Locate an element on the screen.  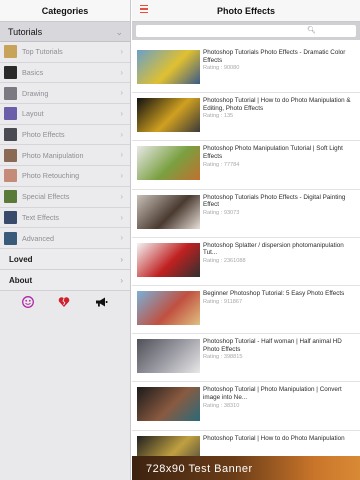
category-item: Top Tutorials › is located at coordinates (65, 52).